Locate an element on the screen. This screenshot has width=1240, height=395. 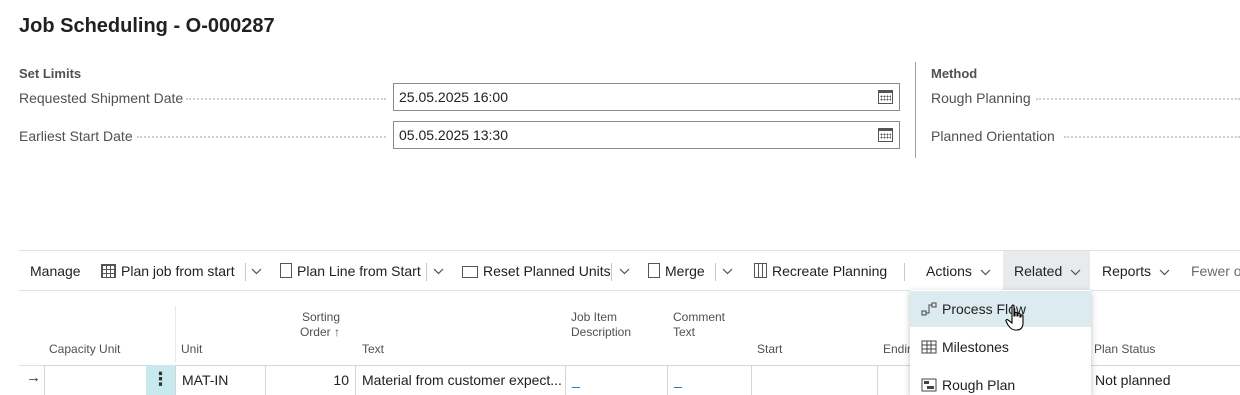
column-header-job-item-description: Job Item Description is located at coordinates (601, 325).